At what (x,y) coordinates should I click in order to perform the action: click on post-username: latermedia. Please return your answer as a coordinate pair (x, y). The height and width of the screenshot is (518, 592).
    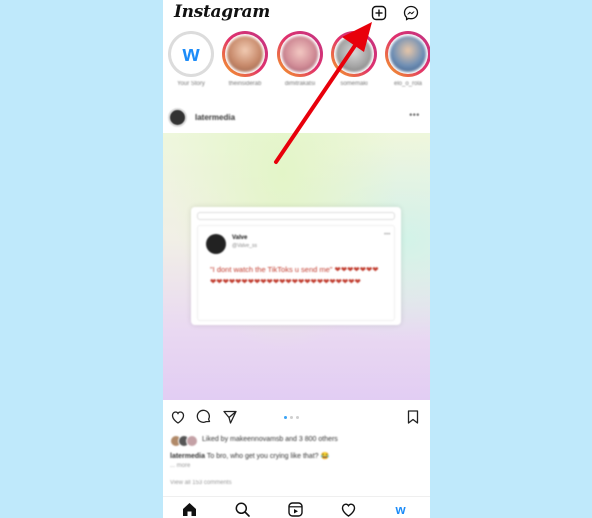
    Looking at the image, I should click on (215, 117).